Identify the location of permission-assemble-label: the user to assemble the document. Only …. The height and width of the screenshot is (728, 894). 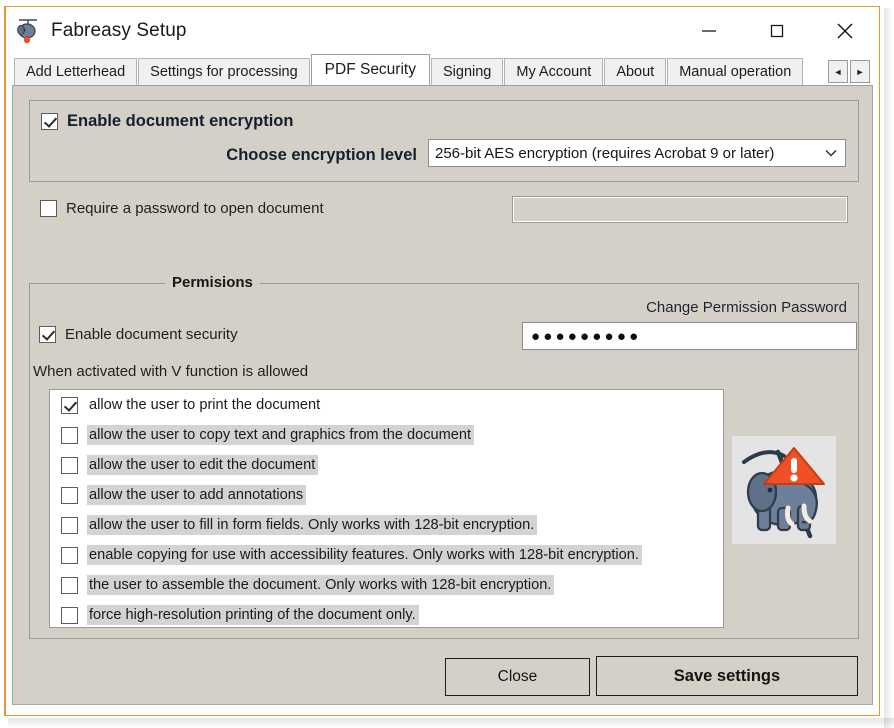
(321, 585).